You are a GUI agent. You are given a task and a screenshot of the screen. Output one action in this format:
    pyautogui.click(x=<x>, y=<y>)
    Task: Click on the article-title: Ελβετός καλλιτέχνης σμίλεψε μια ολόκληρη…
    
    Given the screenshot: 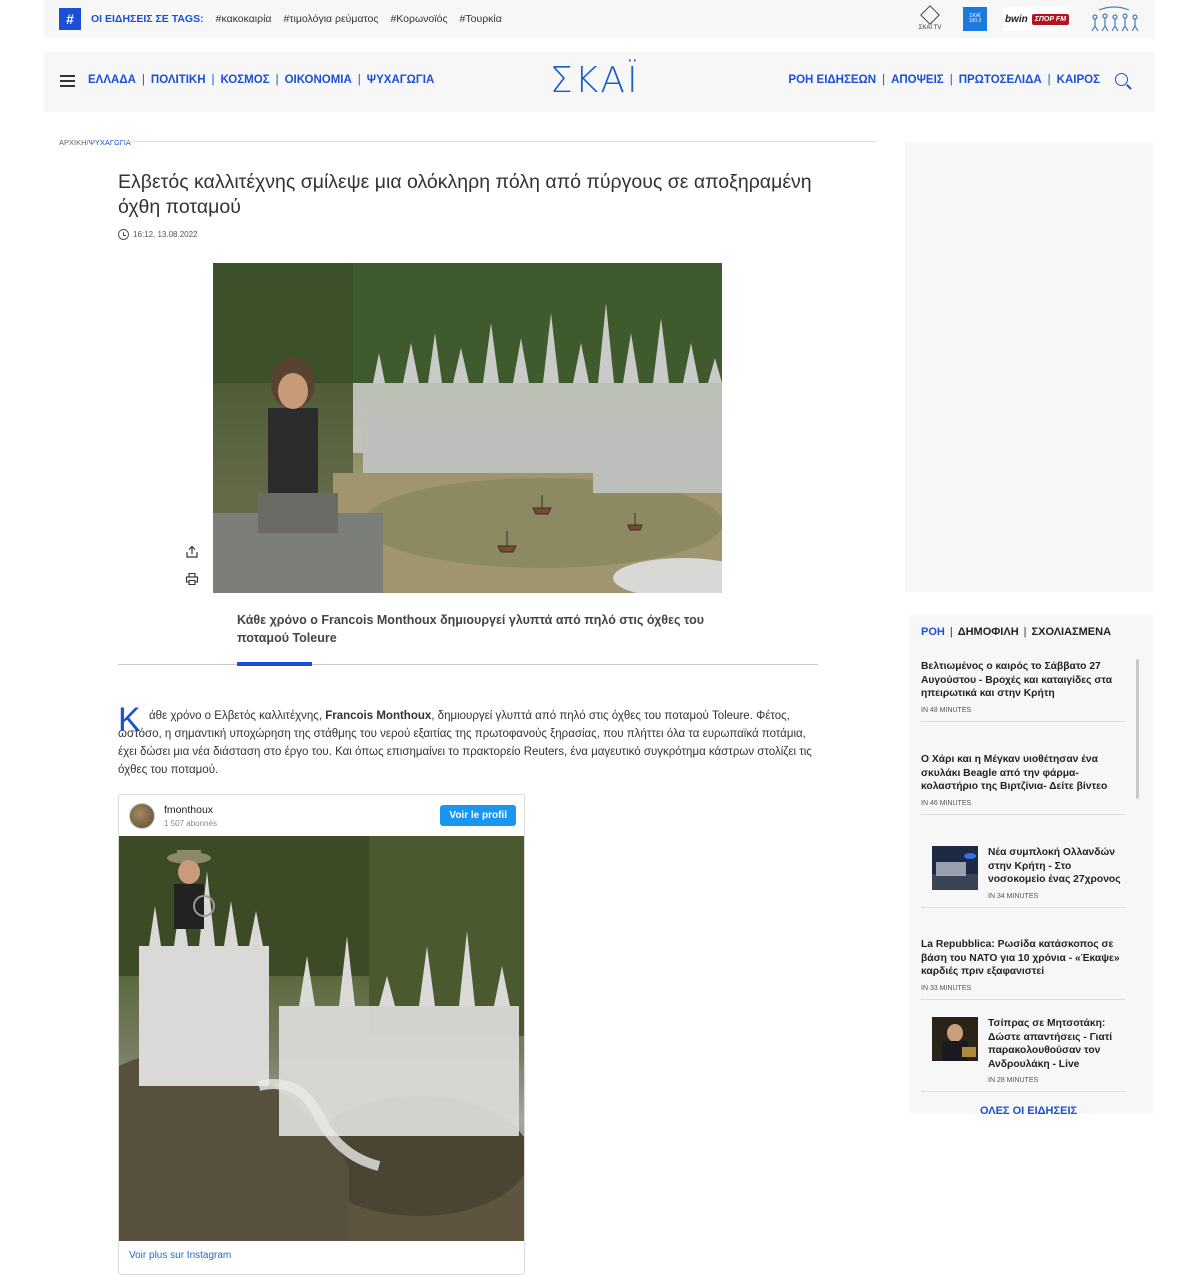 What is the action you would take?
    pyautogui.click(x=465, y=194)
    